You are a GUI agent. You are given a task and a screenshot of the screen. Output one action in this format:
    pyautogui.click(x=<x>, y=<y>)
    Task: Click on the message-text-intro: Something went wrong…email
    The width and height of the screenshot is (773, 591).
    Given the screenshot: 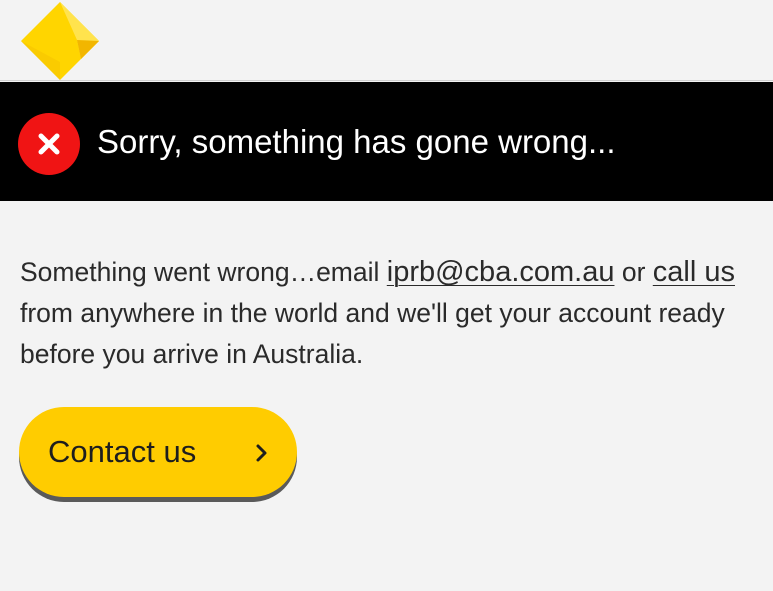 What is the action you would take?
    pyautogui.click(x=203, y=272)
    